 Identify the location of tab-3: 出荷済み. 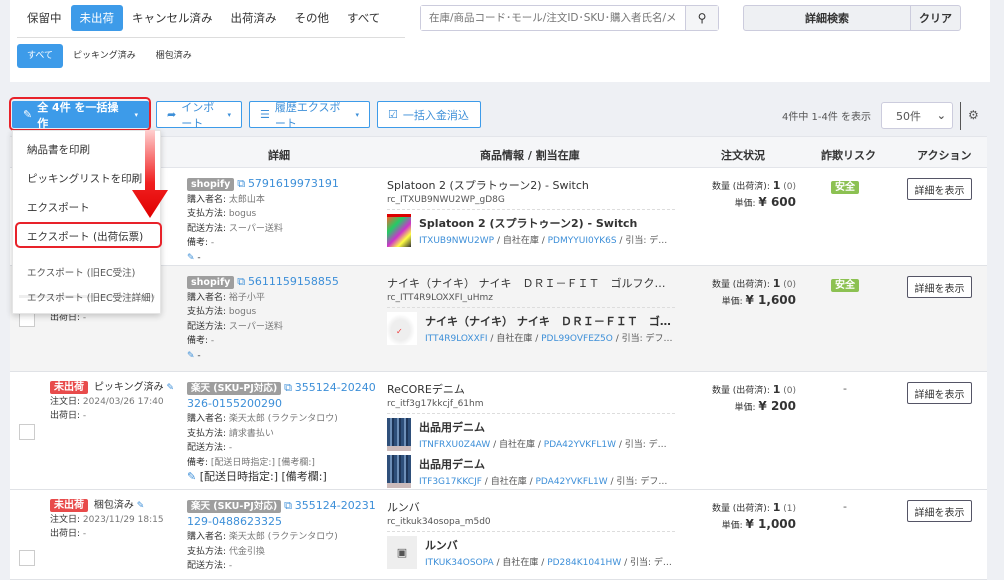
(254, 18).